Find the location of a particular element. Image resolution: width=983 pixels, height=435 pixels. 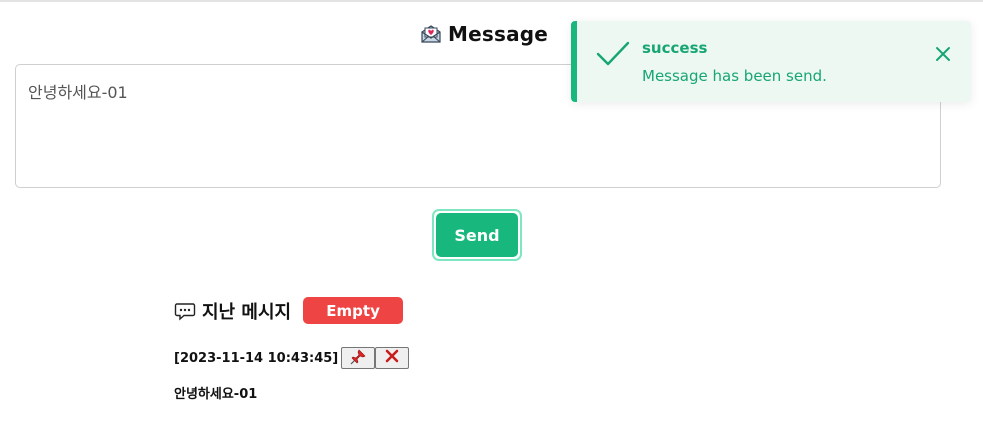

pushpin-icon is located at coordinates (358, 358).